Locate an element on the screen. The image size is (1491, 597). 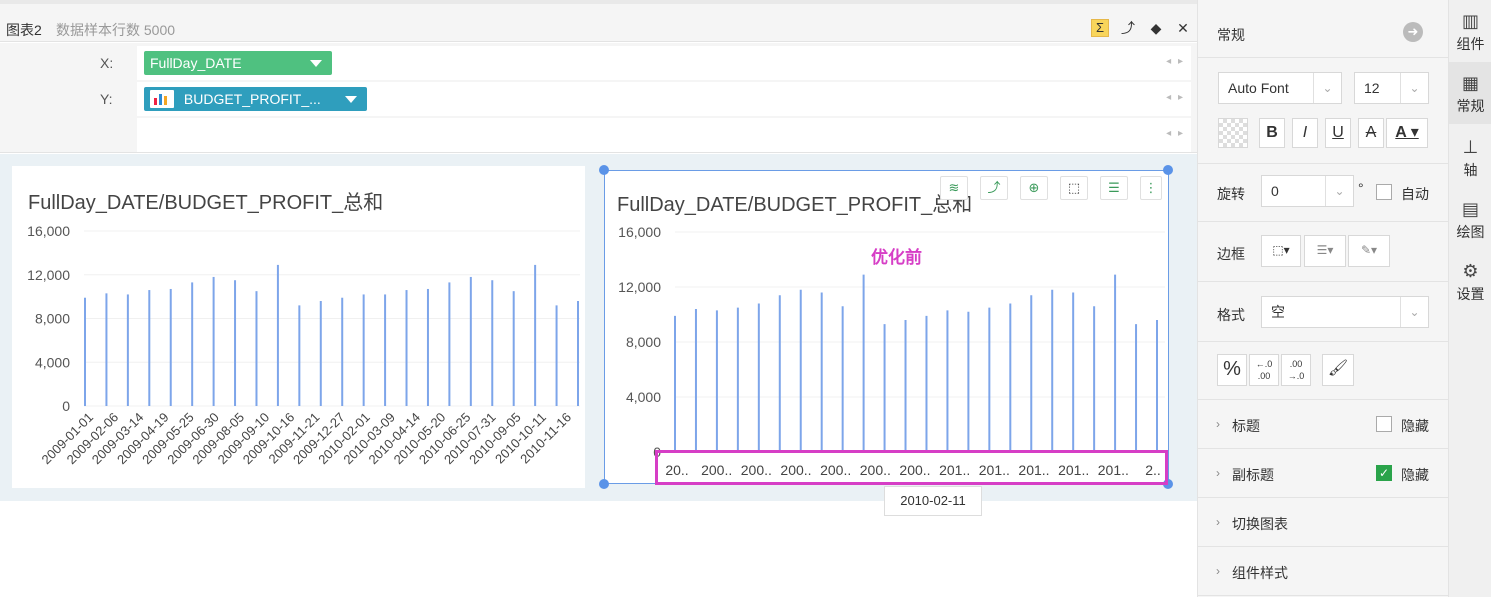
subtitle-row: › 副标题 ✓ 隐藏 is located at coordinates (1323, 473).